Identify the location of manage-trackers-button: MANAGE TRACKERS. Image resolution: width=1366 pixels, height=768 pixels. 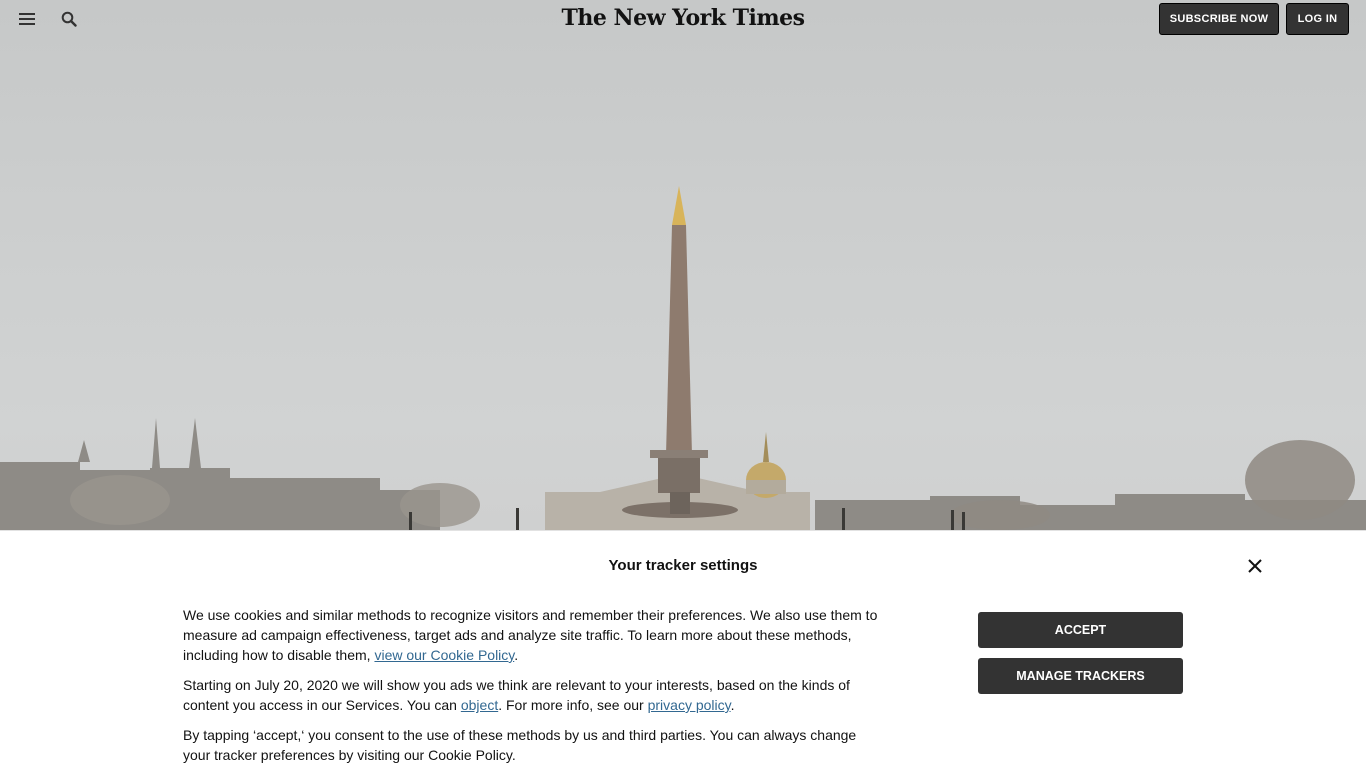
(1080, 676).